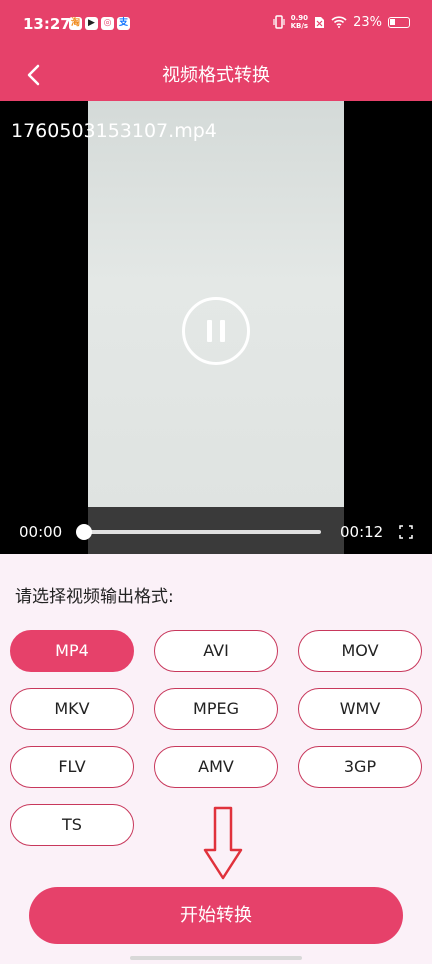 This screenshot has height=964, width=432. I want to click on battery-icon, so click(399, 22).